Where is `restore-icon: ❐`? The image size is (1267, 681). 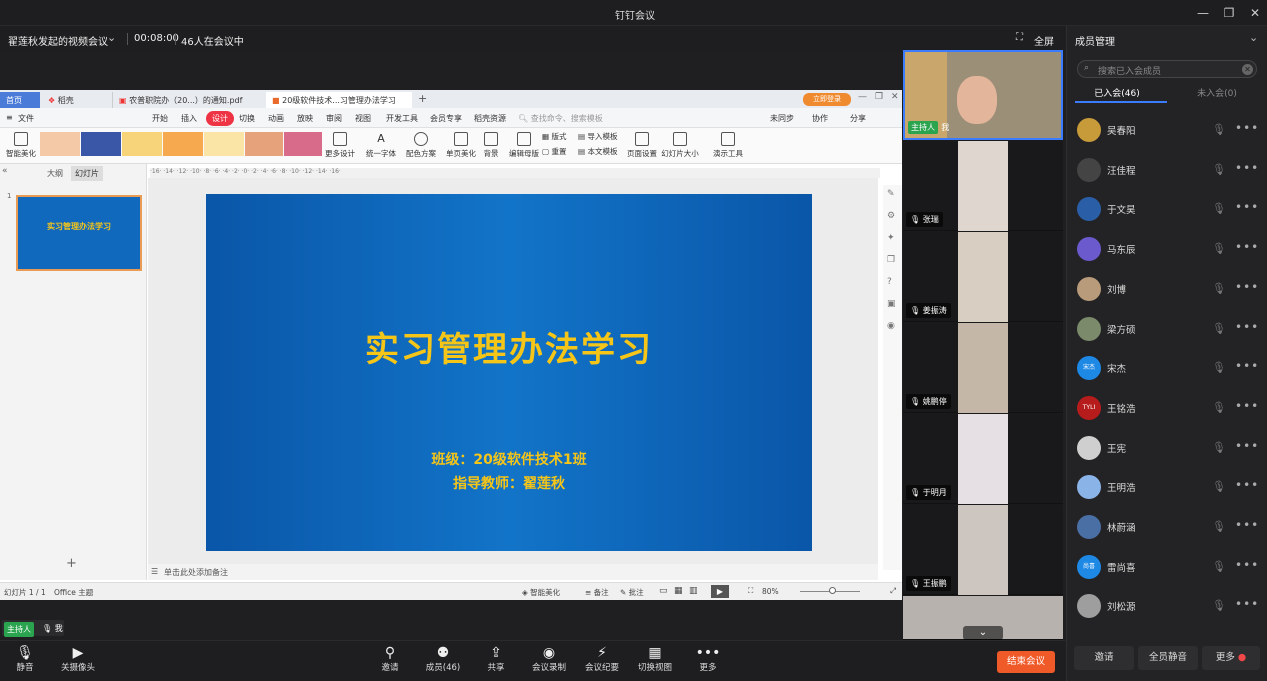 restore-icon: ❐ is located at coordinates (879, 97).